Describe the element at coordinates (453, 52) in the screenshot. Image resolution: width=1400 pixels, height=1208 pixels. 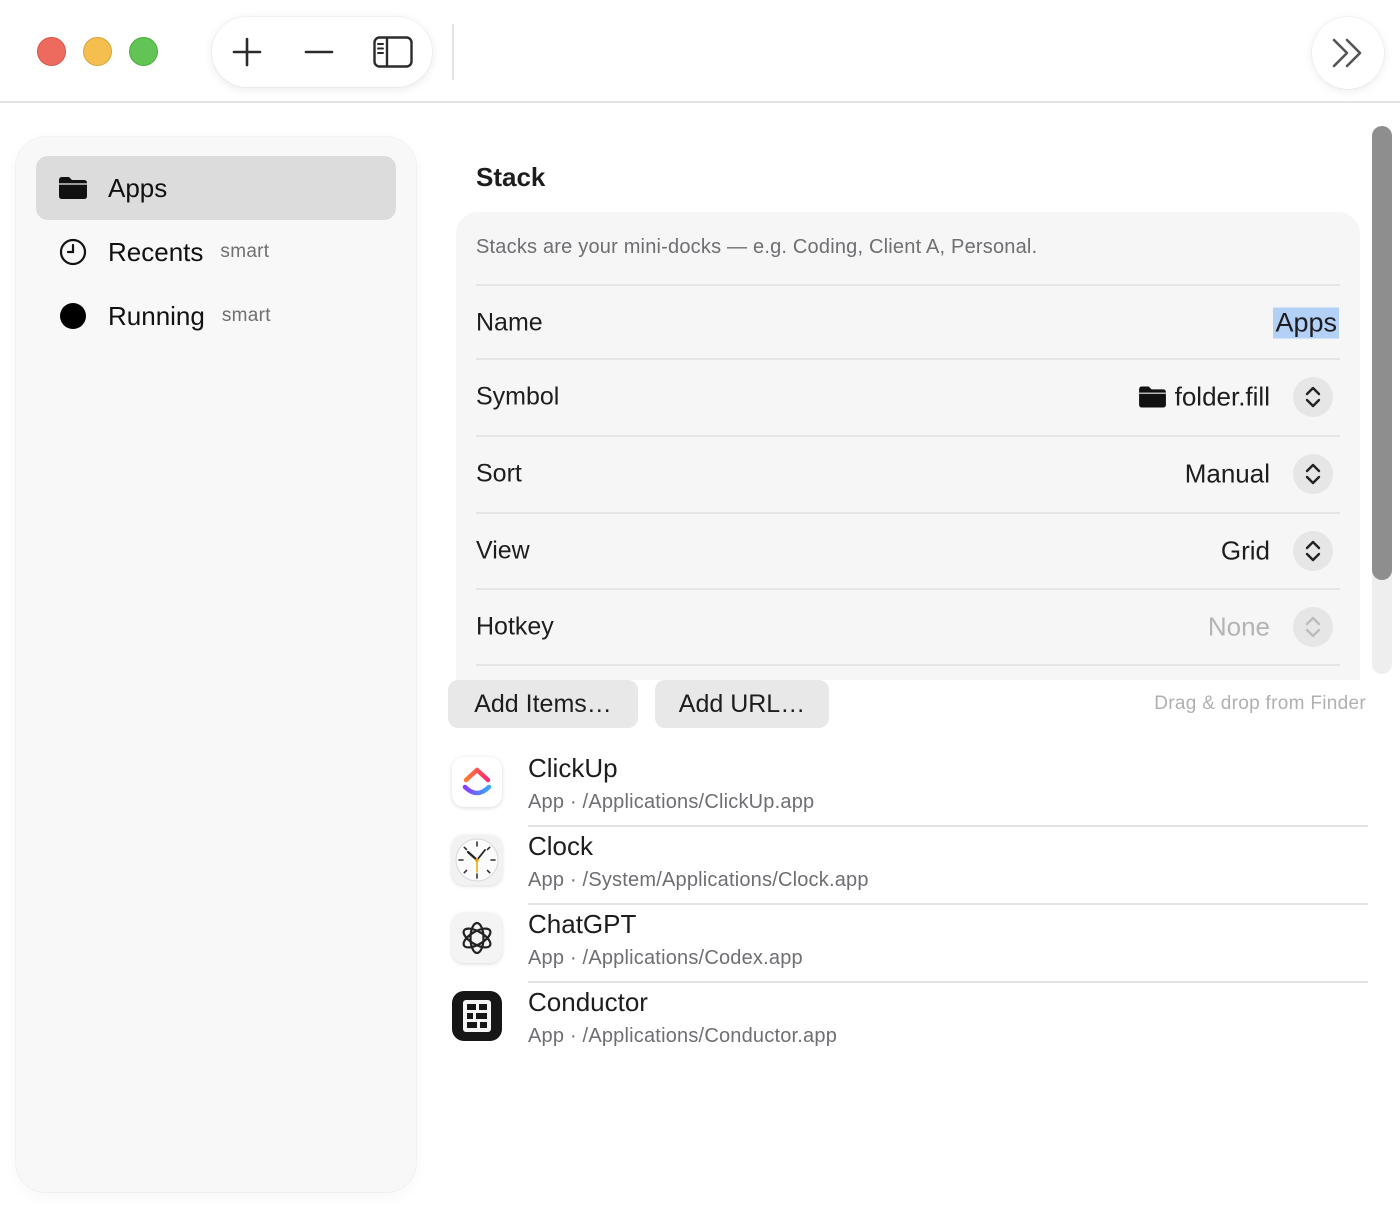
I see `toolbar-divider` at that location.